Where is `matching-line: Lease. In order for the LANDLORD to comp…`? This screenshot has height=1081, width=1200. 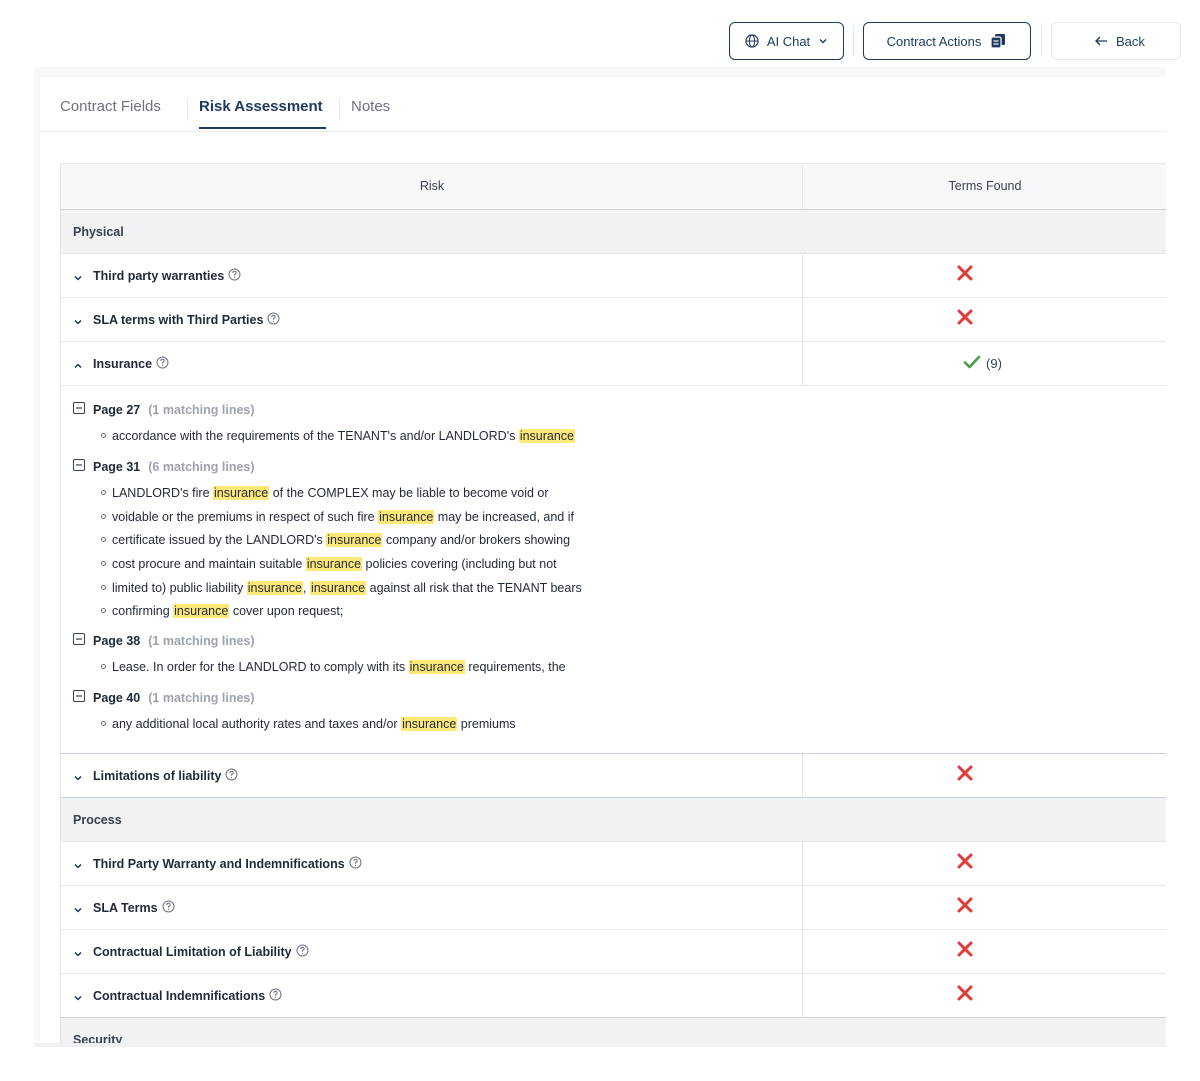 matching-line: Lease. In order for the LANDLORD to comp… is located at coordinates (333, 667).